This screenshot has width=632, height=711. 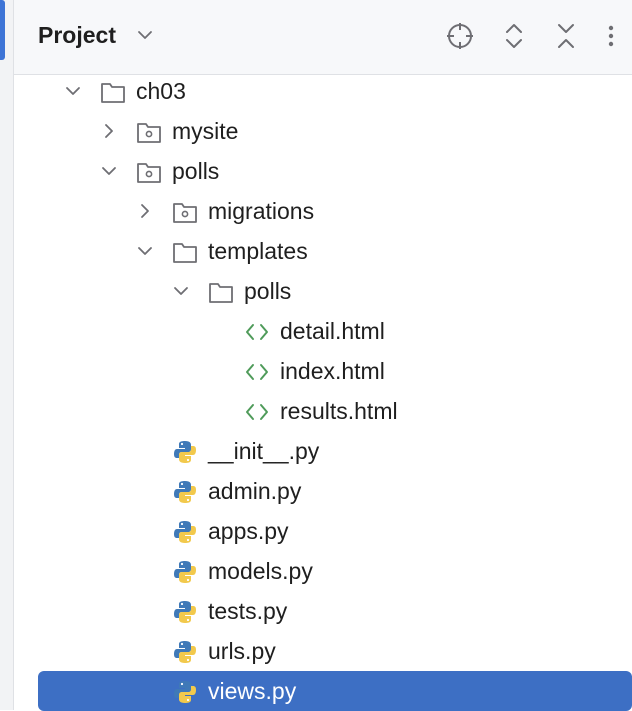 What do you see at coordinates (339, 411) in the screenshot?
I see `tree-item-label: results.html` at bounding box center [339, 411].